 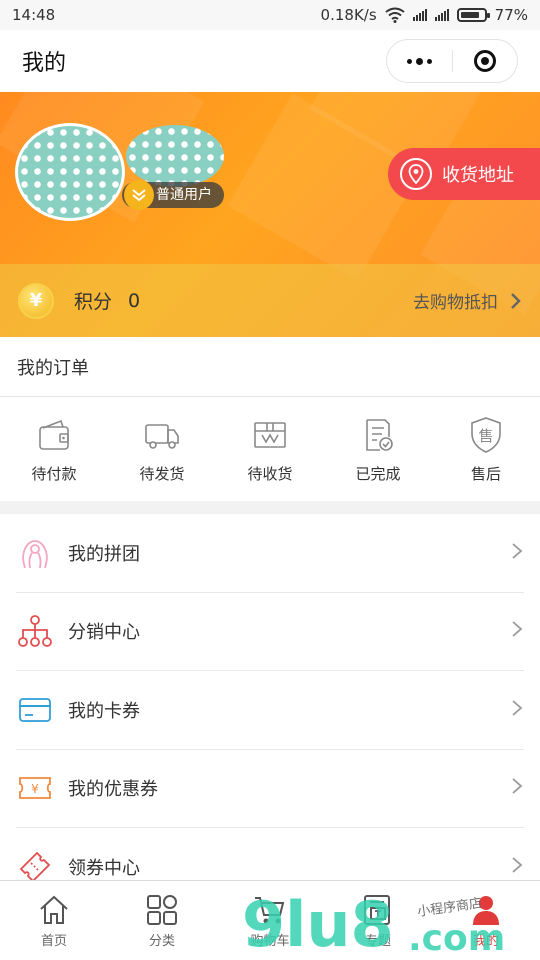 I want to click on more-dots-icon, so click(x=419, y=61).